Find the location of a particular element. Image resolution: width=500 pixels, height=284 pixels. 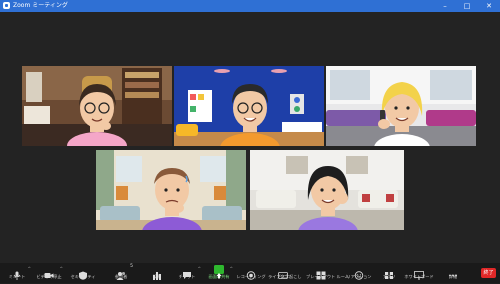

more-button: 詳細 is located at coordinates (453, 273).